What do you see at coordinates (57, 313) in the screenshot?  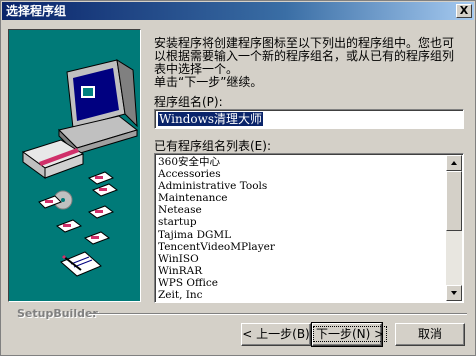 I see `setupbuilder-brand: SetupBuilder` at bounding box center [57, 313].